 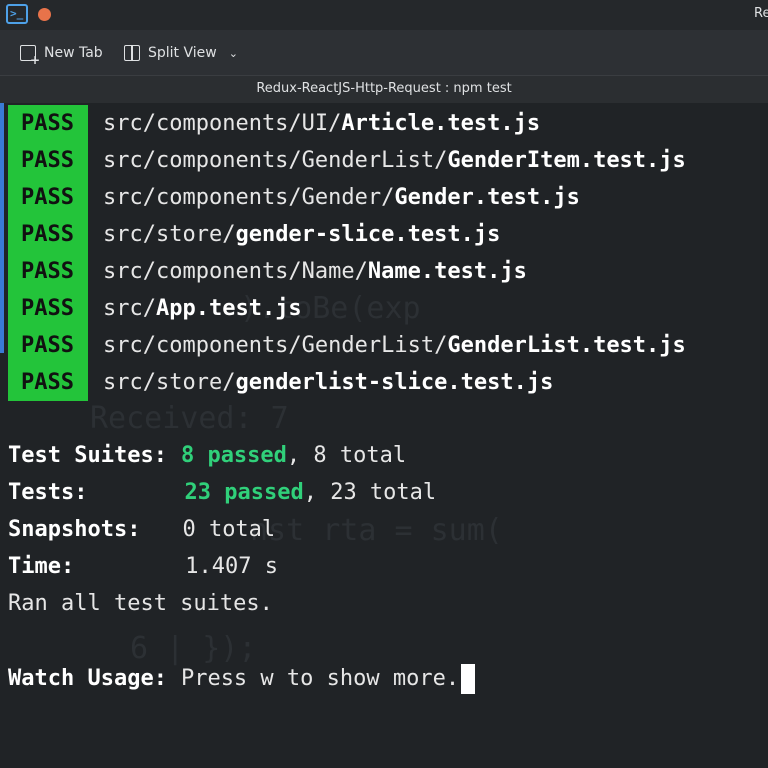 I want to click on test-file-dir: src/components/Name/, so click(x=235, y=271).